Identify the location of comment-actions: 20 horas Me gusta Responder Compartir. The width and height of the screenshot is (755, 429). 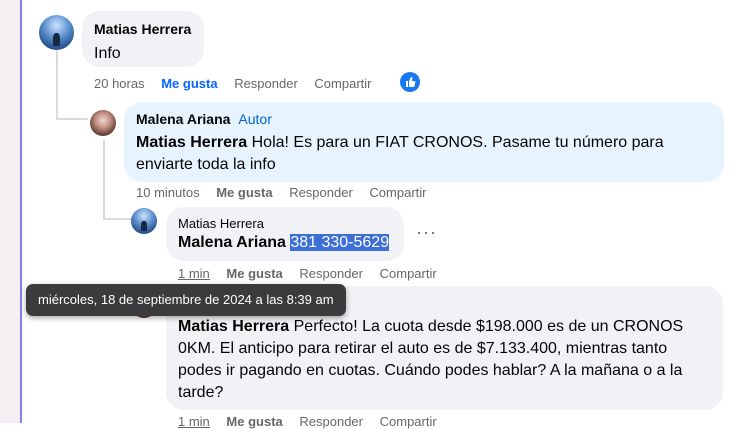
(239, 83).